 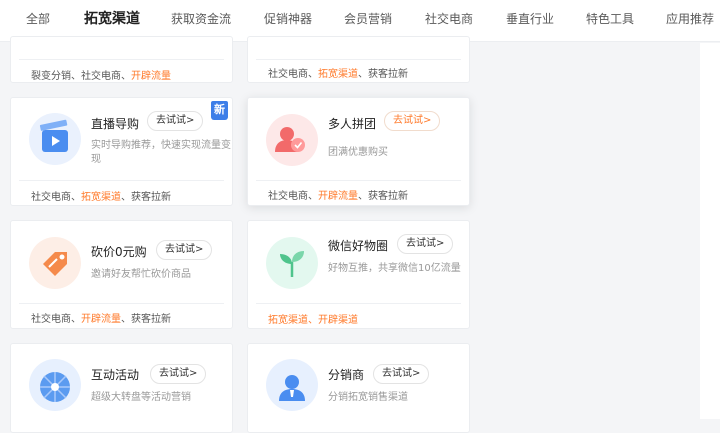 What do you see at coordinates (119, 252) in the screenshot?
I see `card-title: 砍价0元购` at bounding box center [119, 252].